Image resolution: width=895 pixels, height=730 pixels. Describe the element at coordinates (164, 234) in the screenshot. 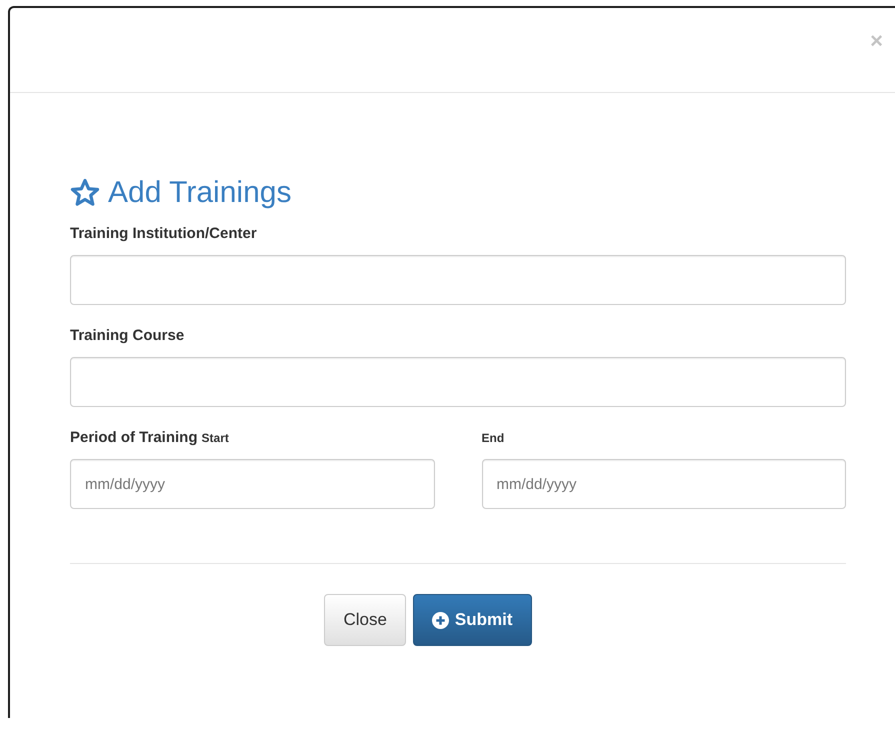

I see `field-label: Training Institution/Center` at that location.